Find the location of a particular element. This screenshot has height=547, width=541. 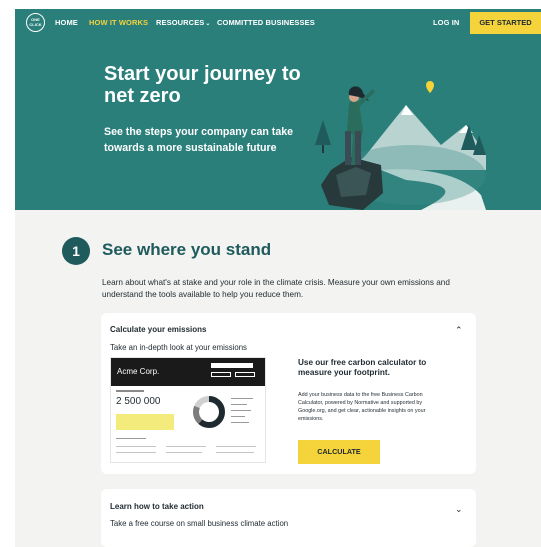

hiker-illustration is located at coordinates (400, 145).